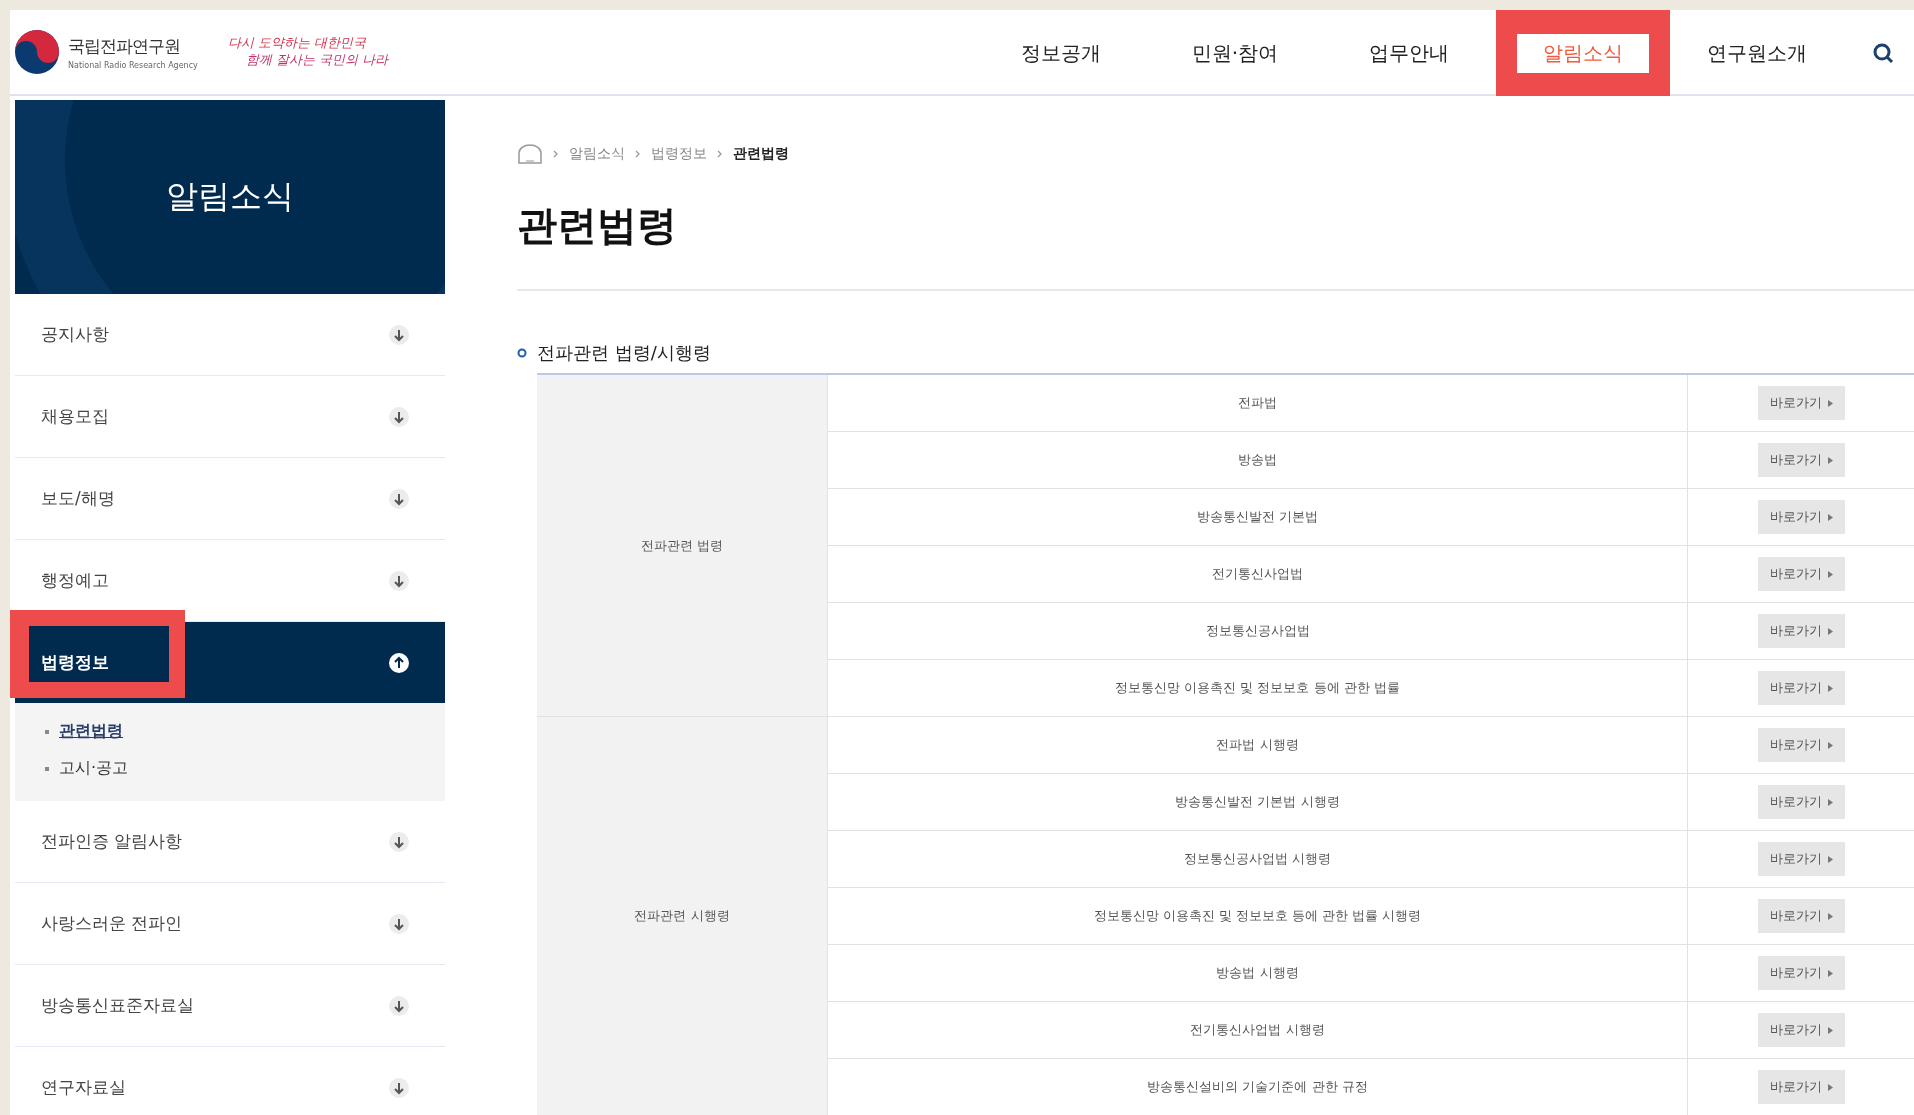 Image resolution: width=1914 pixels, height=1115 pixels. Describe the element at coordinates (624, 353) in the screenshot. I see `section-title: 전파관련 법령/시행령` at that location.